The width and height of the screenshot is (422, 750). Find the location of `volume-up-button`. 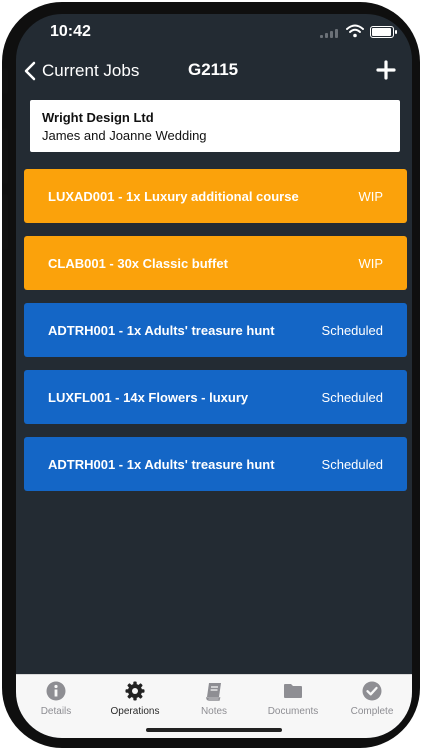

volume-up-button is located at coordinates (5, 156).